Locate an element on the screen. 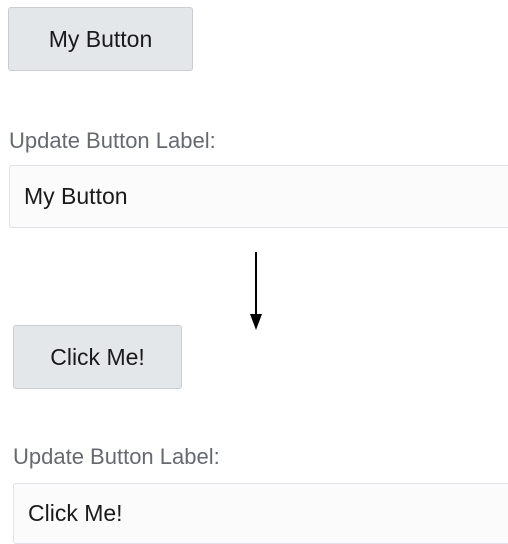 The height and width of the screenshot is (544, 508). arrow-down-icon is located at coordinates (256, 294).